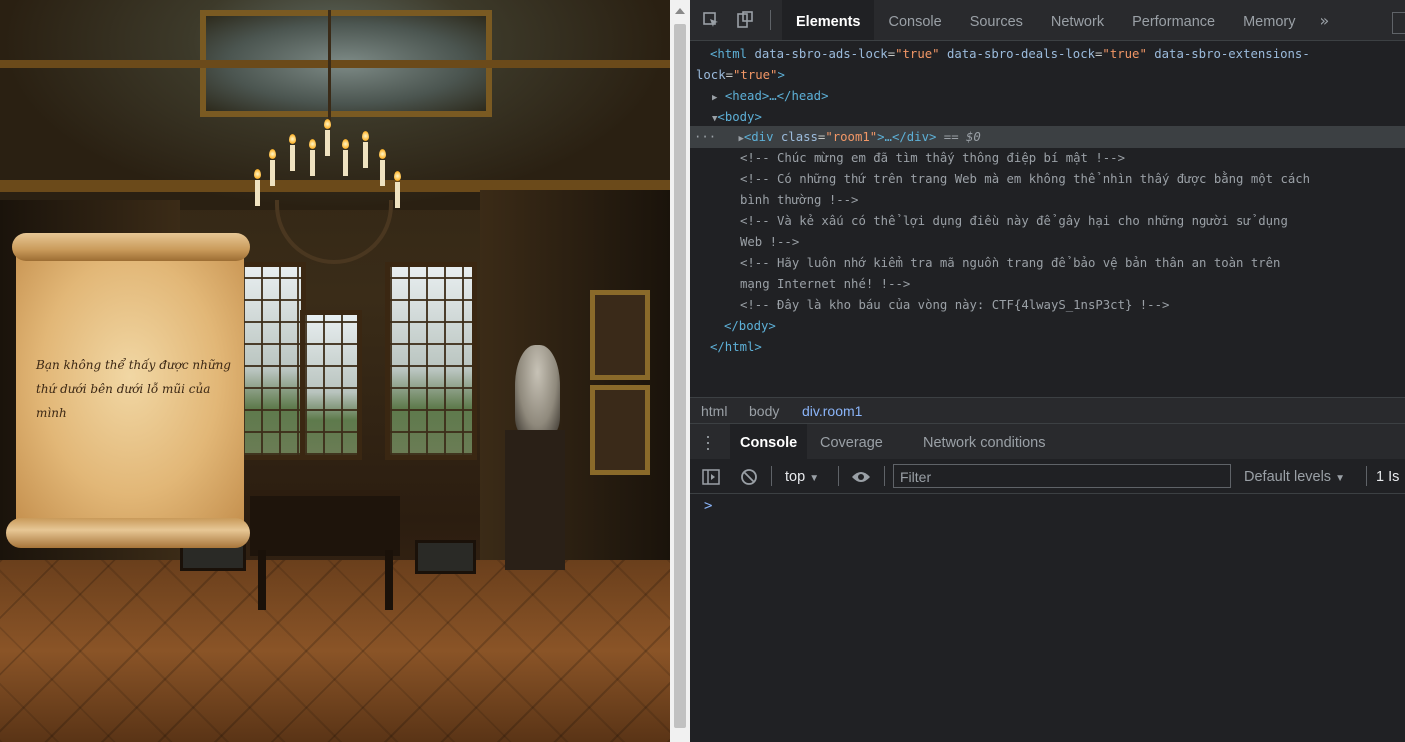  Describe the element at coordinates (133, 365) in the screenshot. I see `scroll-line-1: Bạn không thể thấy được những` at that location.